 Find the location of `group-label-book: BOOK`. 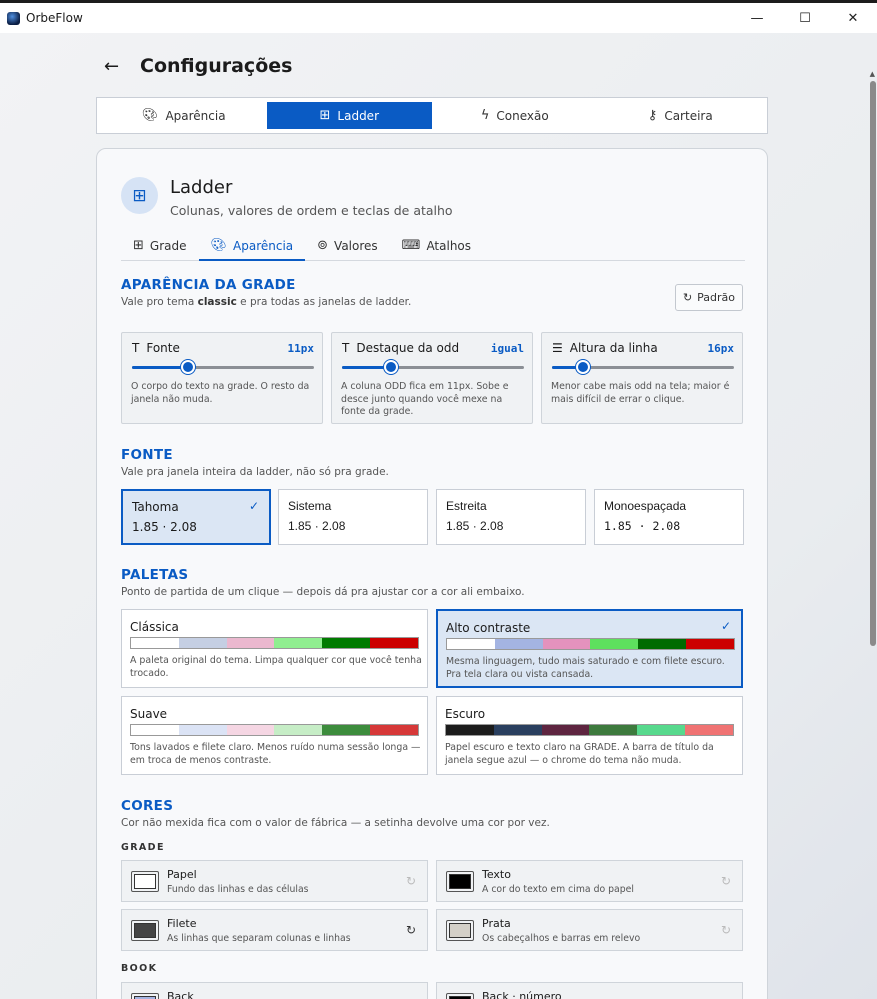

group-label-book: BOOK is located at coordinates (139, 968).